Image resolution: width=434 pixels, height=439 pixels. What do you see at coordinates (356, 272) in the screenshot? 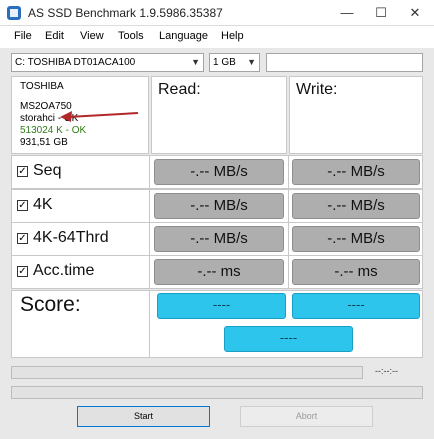
I see `acc-time-write-result: -.-- ms` at bounding box center [356, 272].